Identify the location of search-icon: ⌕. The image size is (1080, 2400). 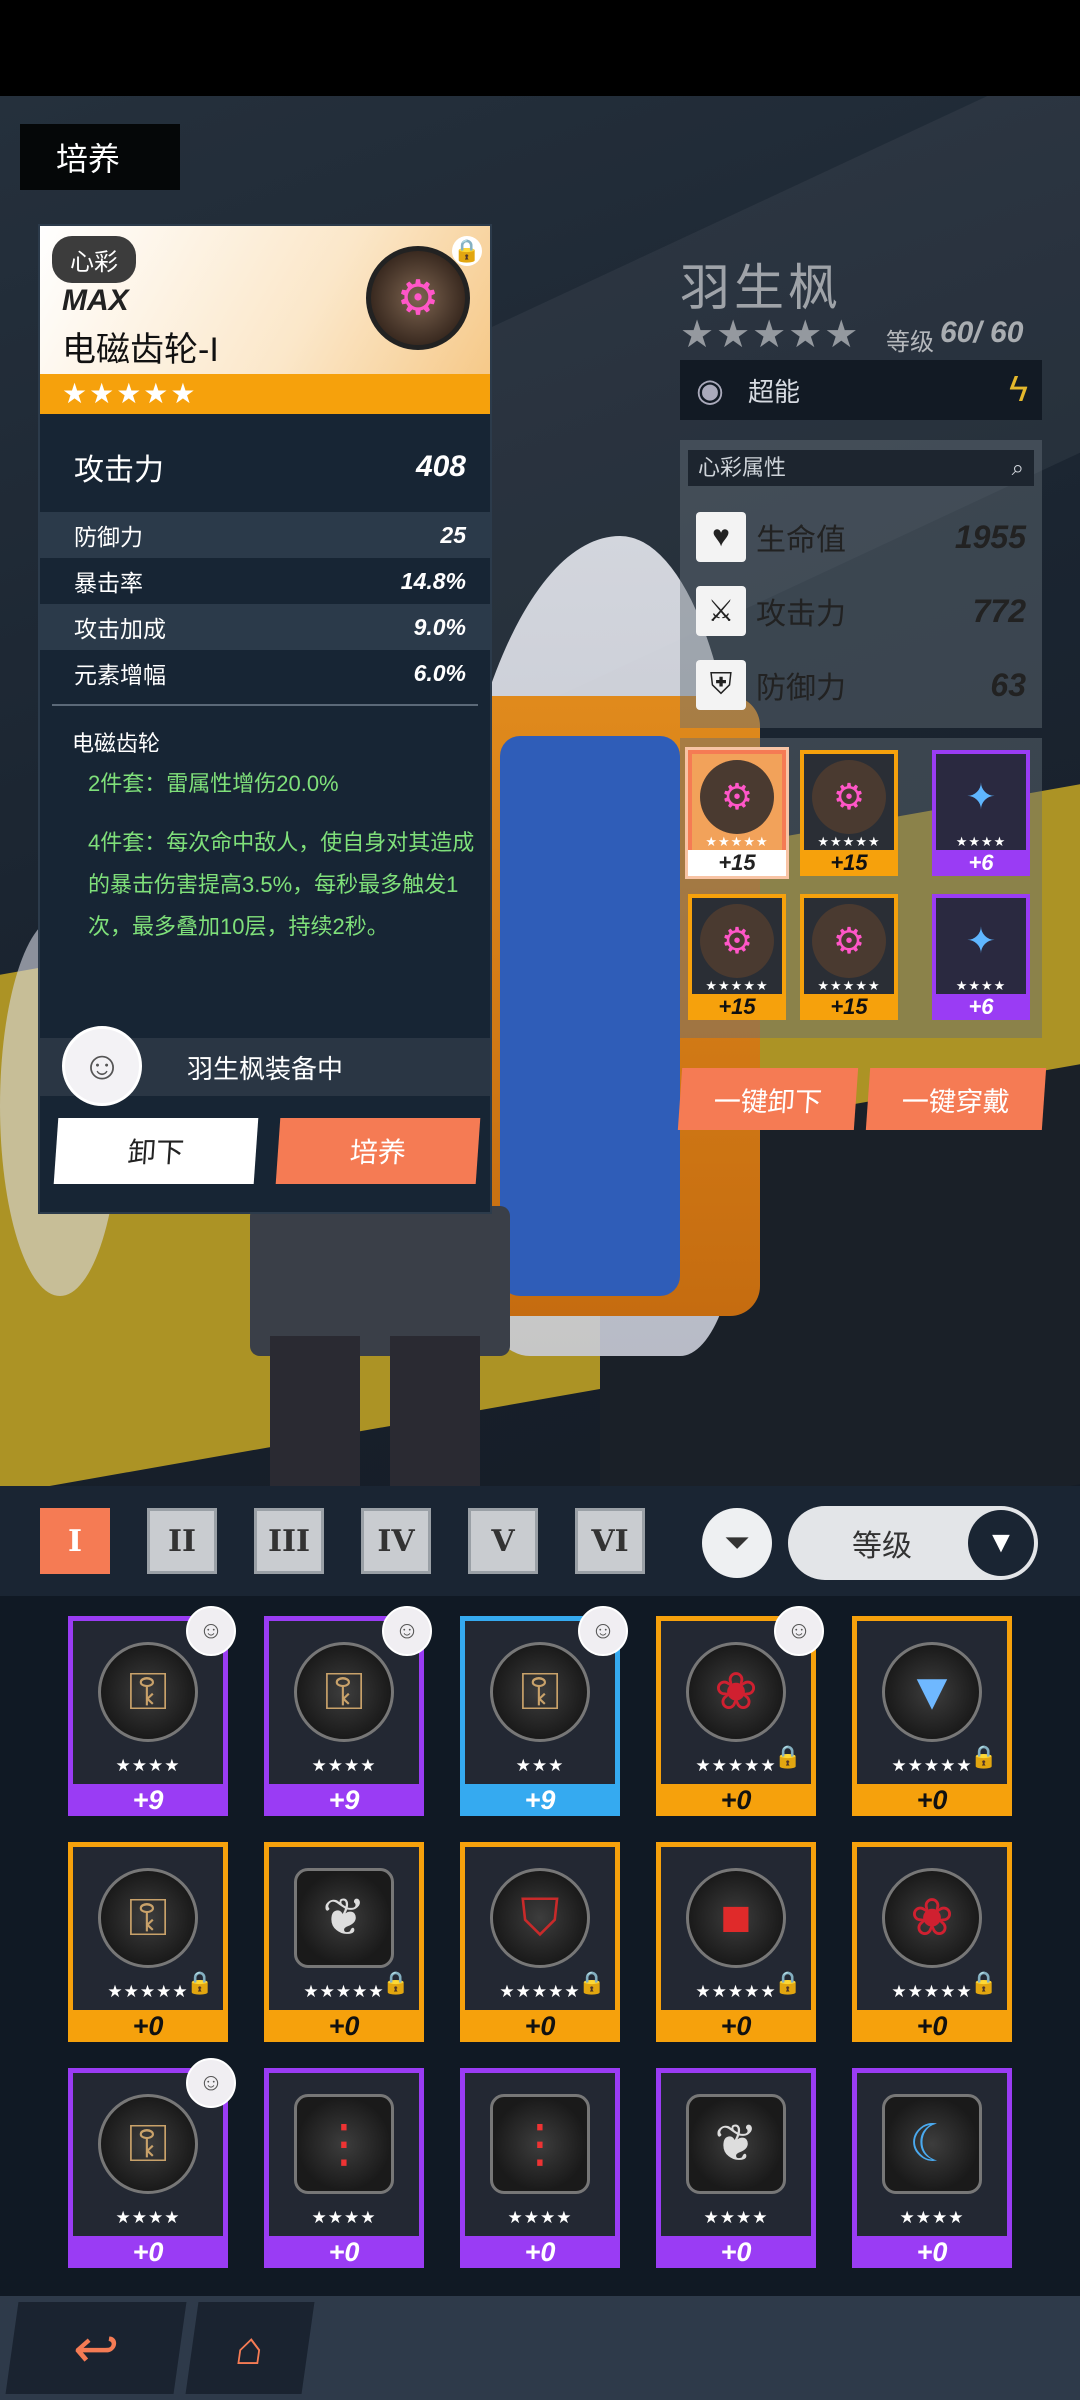
(1018, 468).